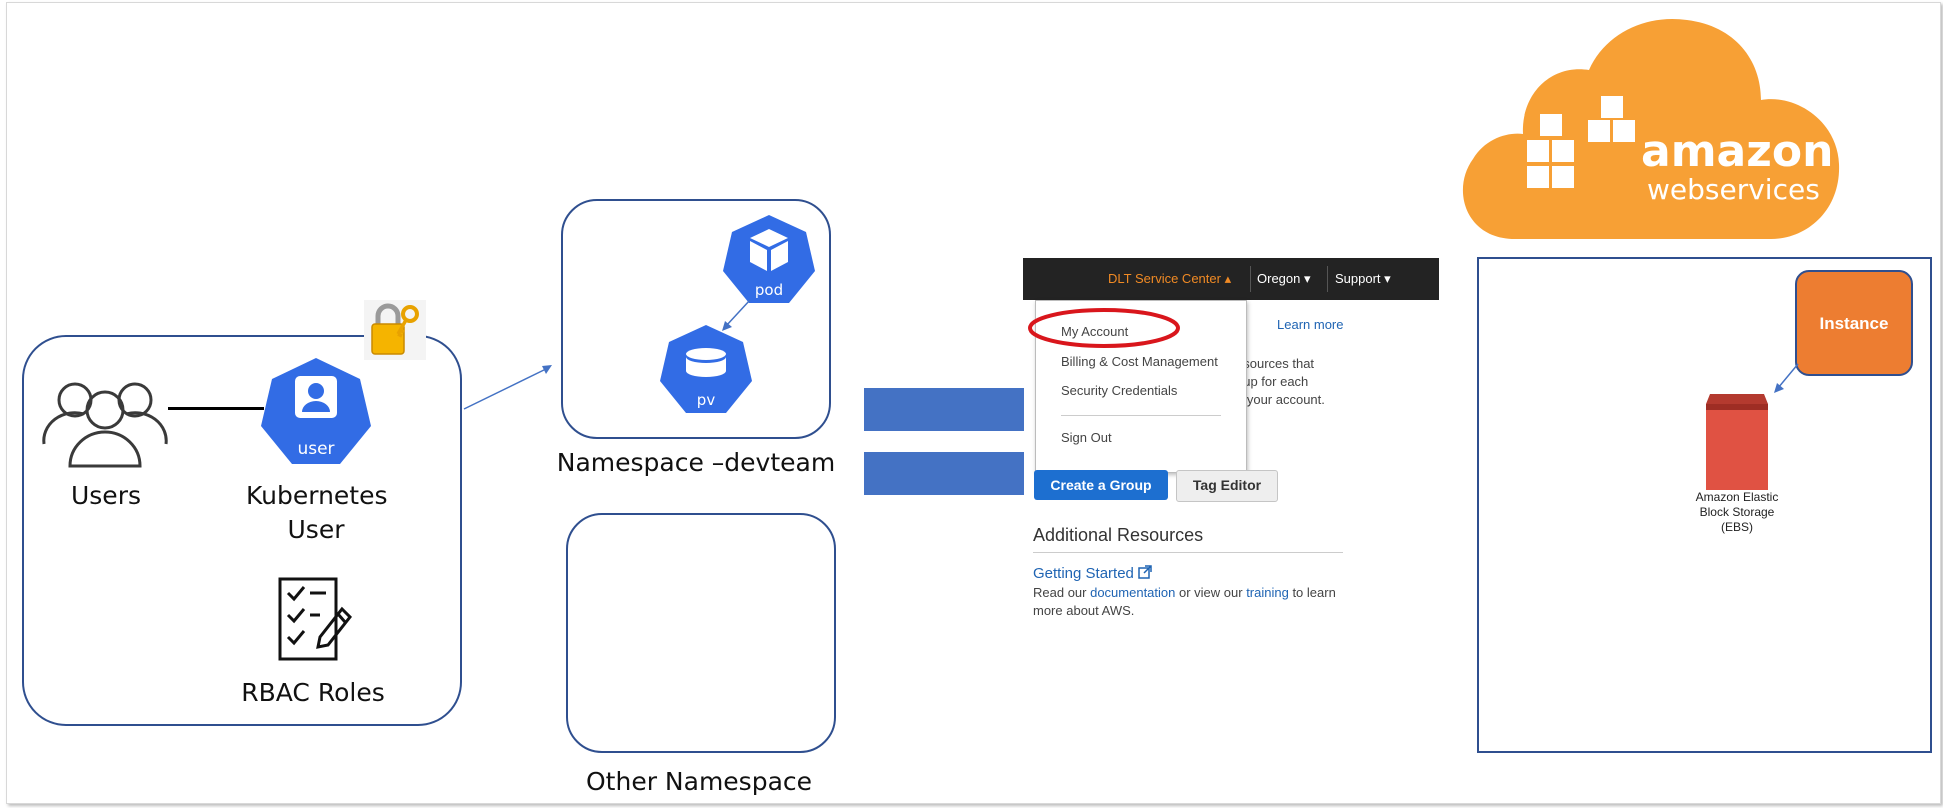 The image size is (1943, 808). What do you see at coordinates (105, 425) in the screenshot?
I see `users-group-icon` at bounding box center [105, 425].